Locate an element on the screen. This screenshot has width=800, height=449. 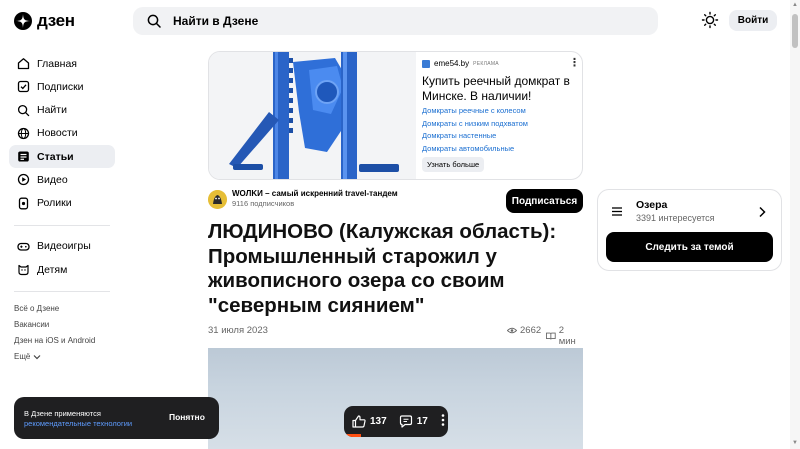
avatar is located at coordinates (217, 199).